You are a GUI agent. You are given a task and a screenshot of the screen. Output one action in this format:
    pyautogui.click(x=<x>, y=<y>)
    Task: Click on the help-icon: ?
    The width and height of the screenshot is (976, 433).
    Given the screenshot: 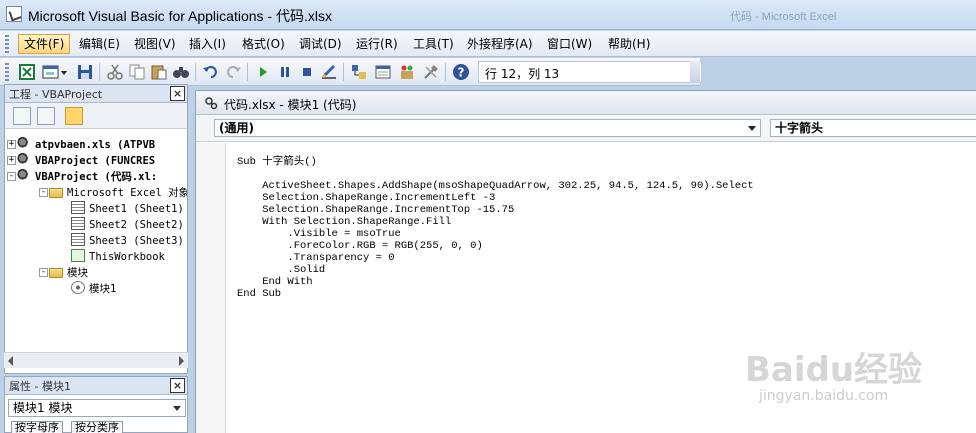 What is the action you would take?
    pyautogui.click(x=461, y=72)
    